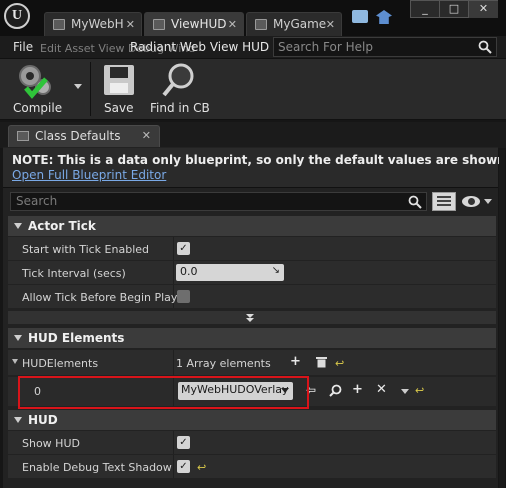 This screenshot has width=506, height=488. What do you see at coordinates (78, 136) in the screenshot?
I see `tab-label: Class Defaults` at bounding box center [78, 136].